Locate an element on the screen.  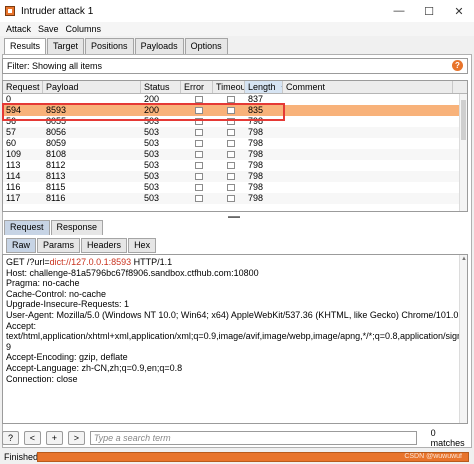
search-add-button: + is located at coordinates (54, 437).